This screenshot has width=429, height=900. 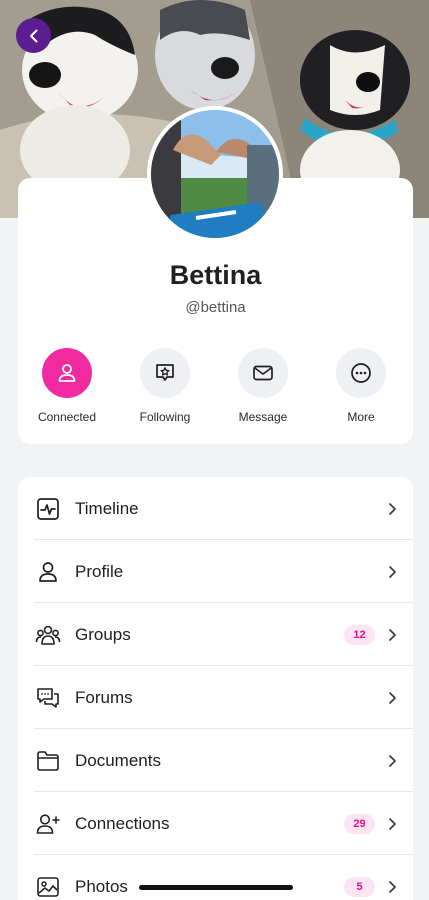 I want to click on following-circle, so click(x=165, y=373).